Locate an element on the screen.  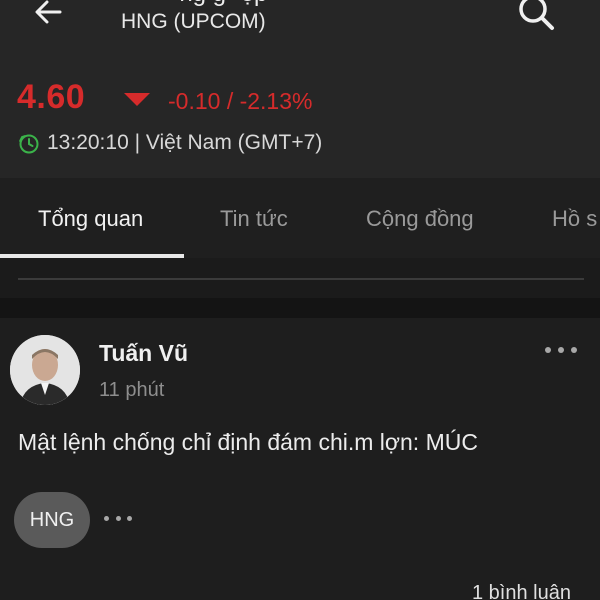
avatar is located at coordinates (45, 370).